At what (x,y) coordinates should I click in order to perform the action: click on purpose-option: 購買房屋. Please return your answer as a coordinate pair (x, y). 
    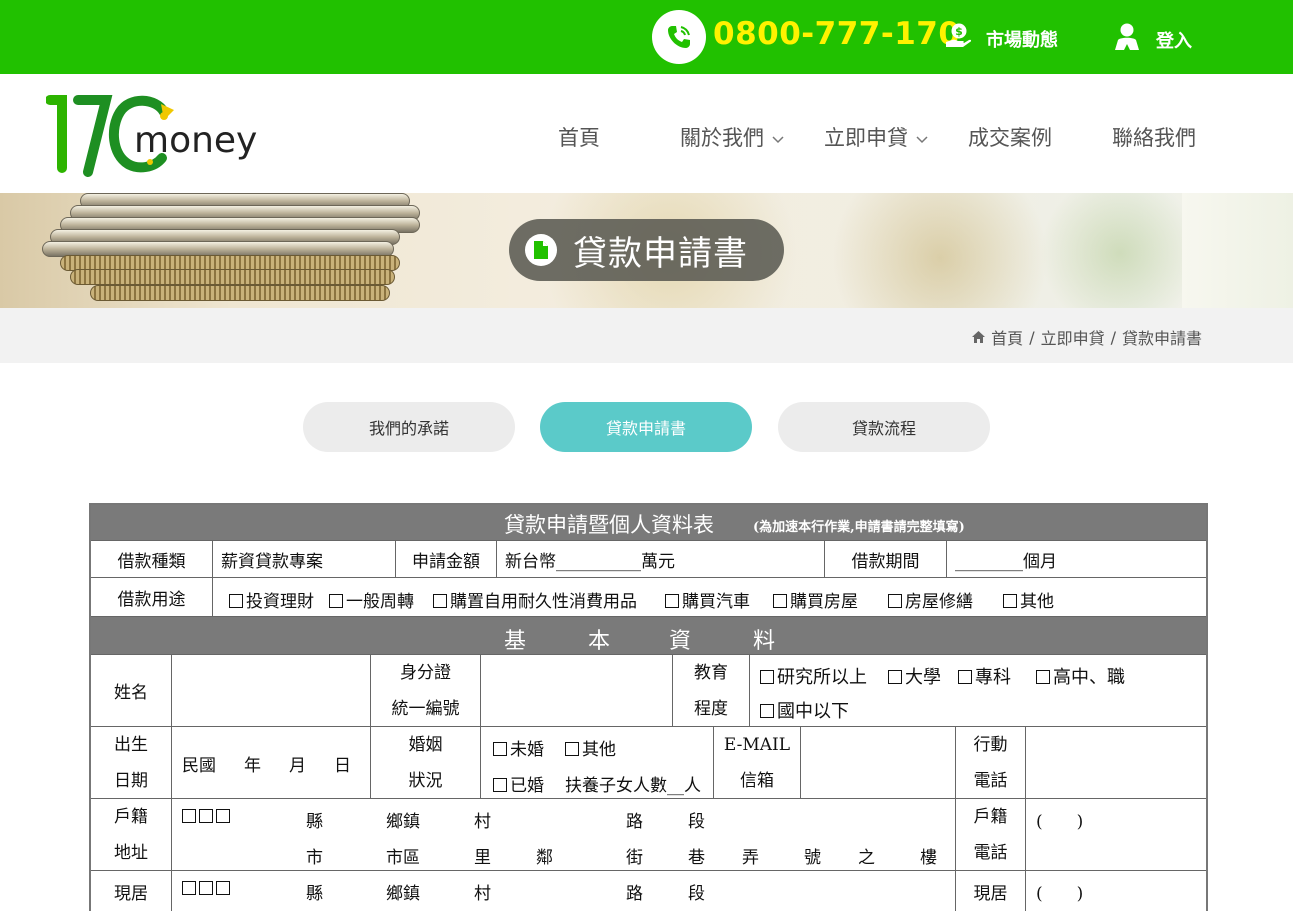
    Looking at the image, I should click on (815, 599).